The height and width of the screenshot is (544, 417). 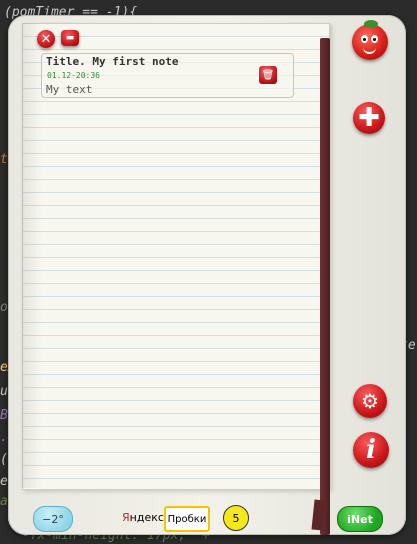 What do you see at coordinates (32, 255) in the screenshot?
I see `page-shadow` at bounding box center [32, 255].